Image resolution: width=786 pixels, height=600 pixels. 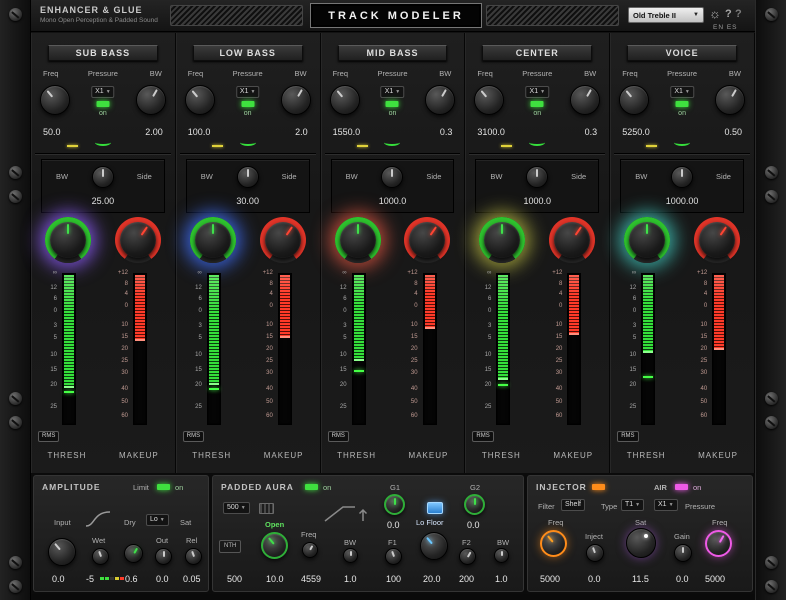 I want to click on dry-knob, so click(x=133, y=553).